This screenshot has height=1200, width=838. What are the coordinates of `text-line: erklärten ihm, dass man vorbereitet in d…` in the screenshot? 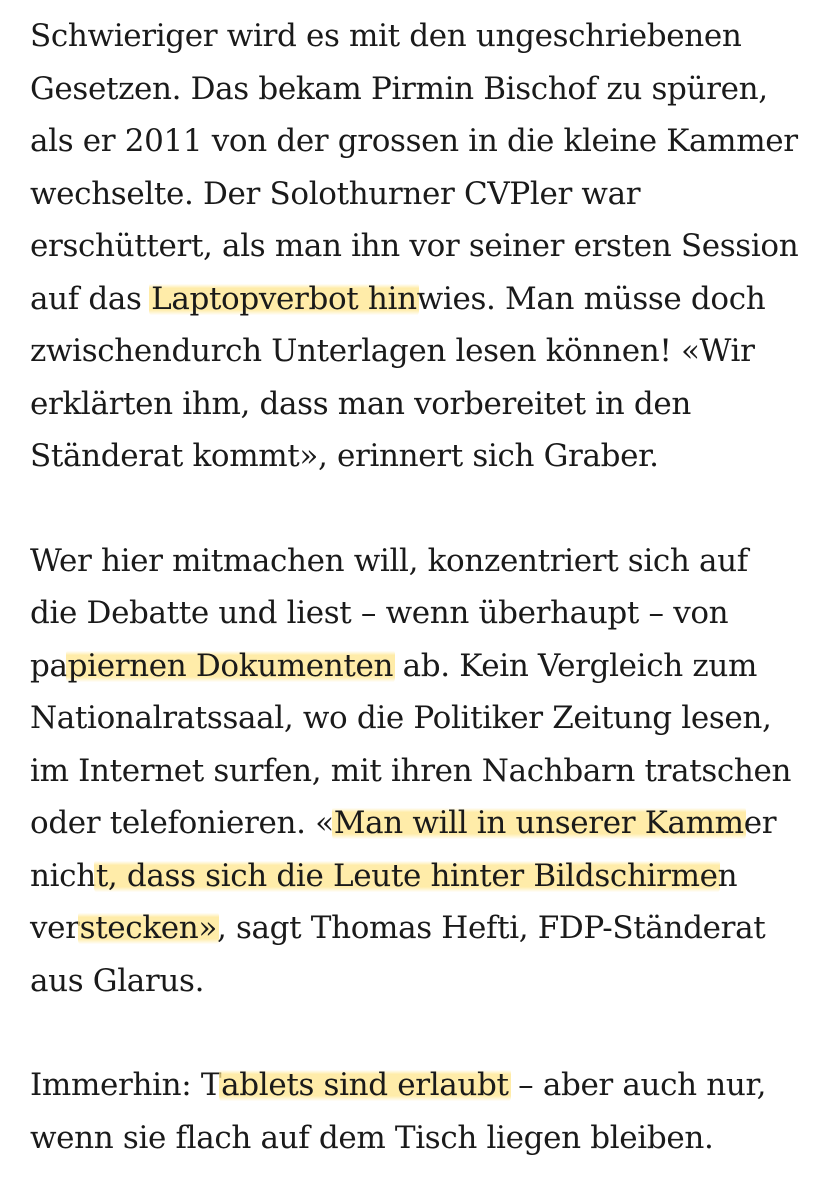 It's located at (430, 404).